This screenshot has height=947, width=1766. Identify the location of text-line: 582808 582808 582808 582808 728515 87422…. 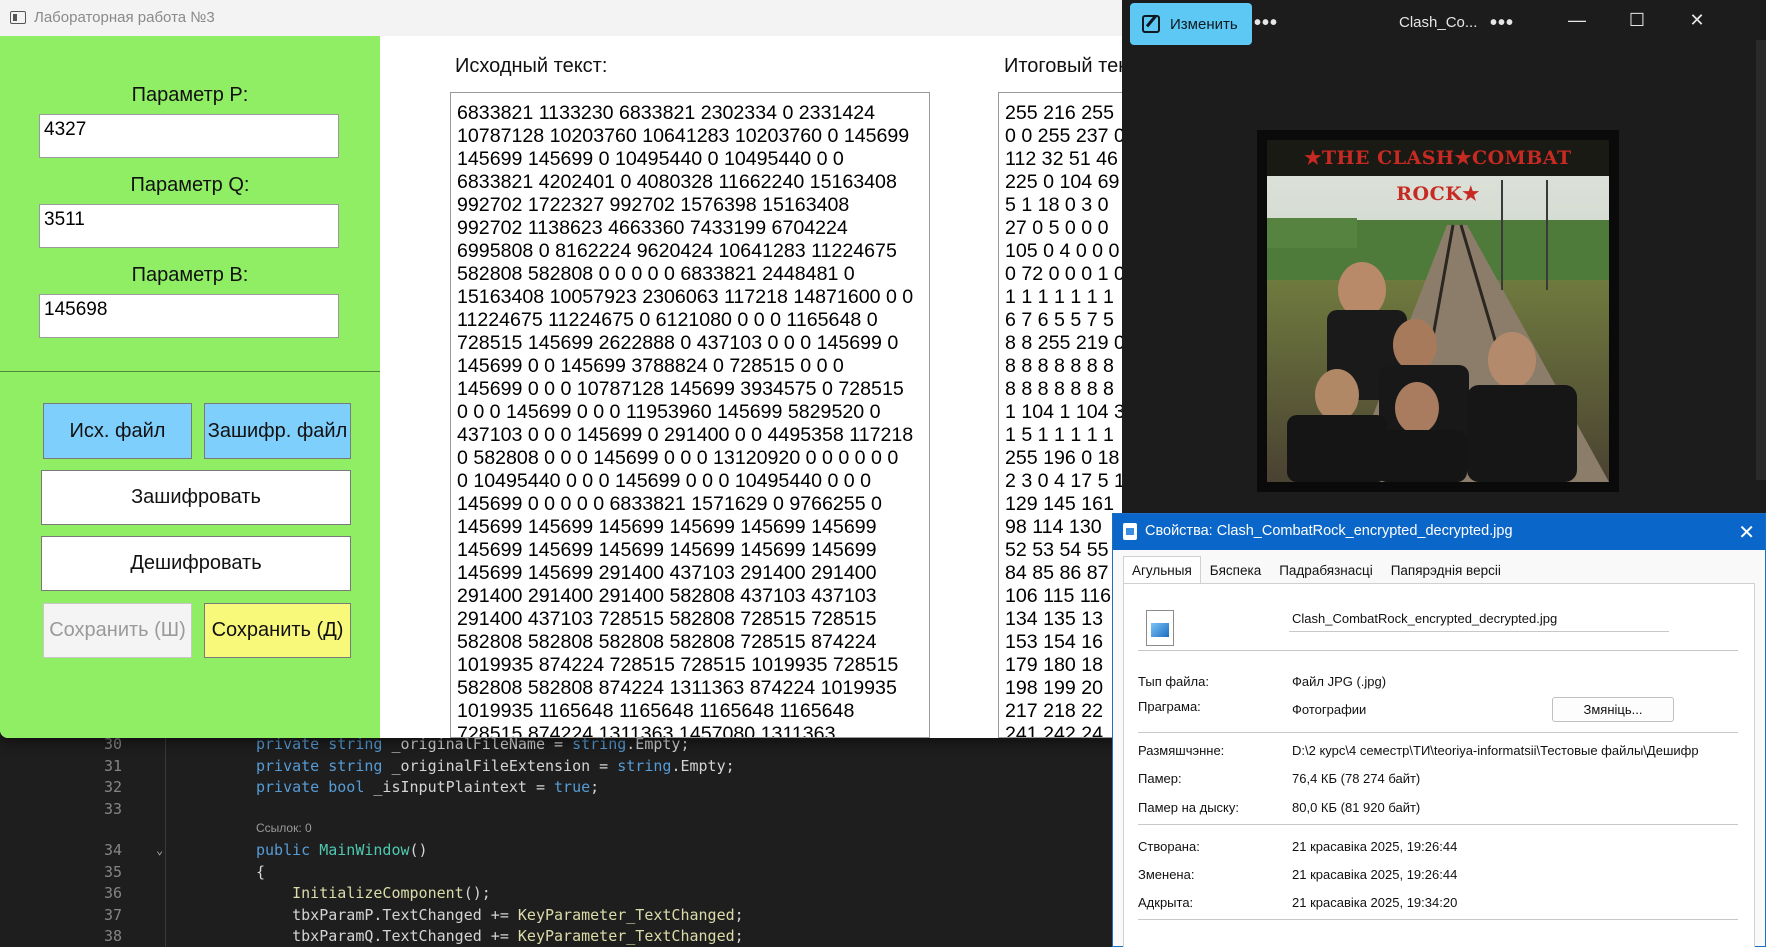
(667, 642).